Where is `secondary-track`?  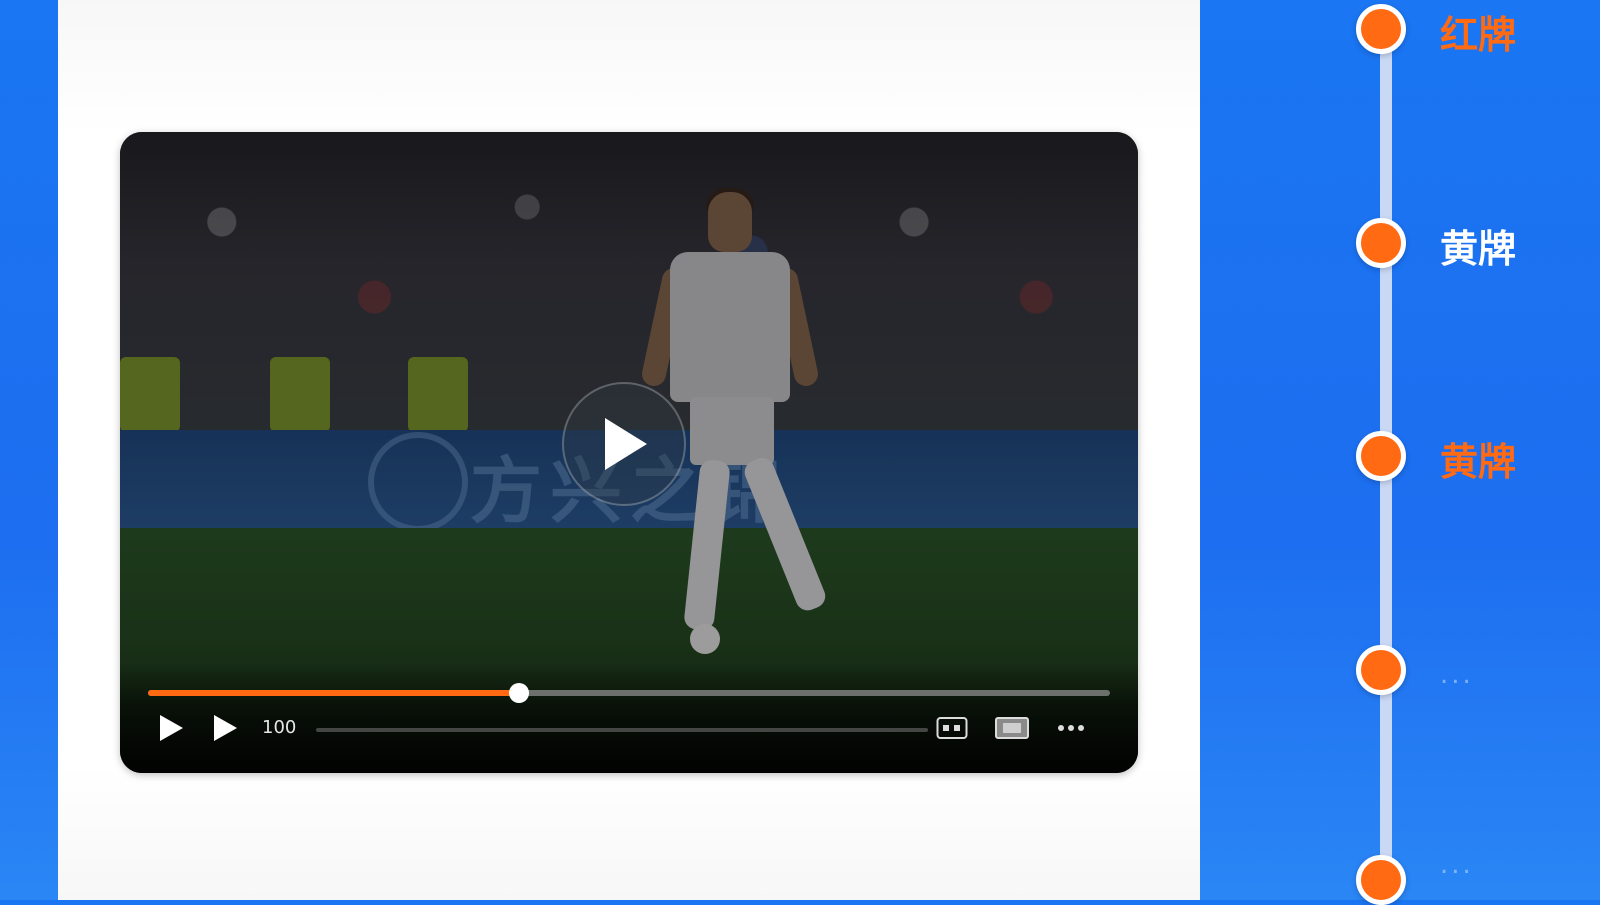 secondary-track is located at coordinates (622, 730).